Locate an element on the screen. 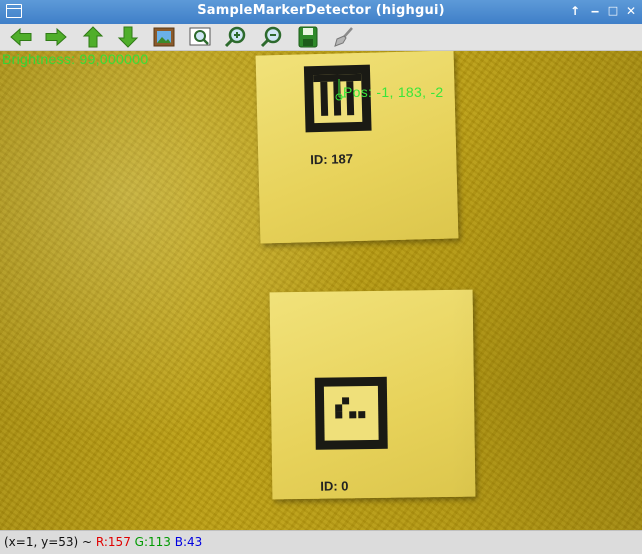 The height and width of the screenshot is (554, 642). pan-up-button is located at coordinates (93, 37).